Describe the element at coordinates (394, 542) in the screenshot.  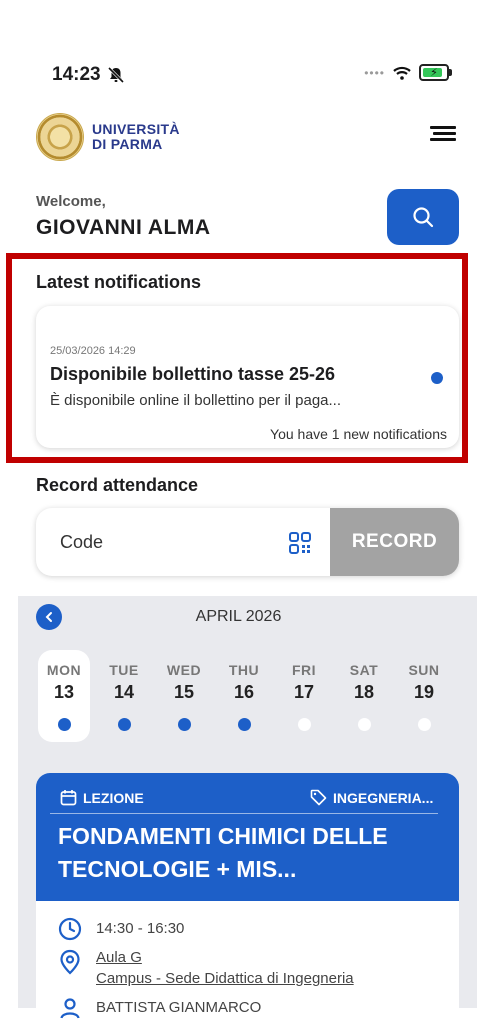
I see `record-button: RECORD` at that location.